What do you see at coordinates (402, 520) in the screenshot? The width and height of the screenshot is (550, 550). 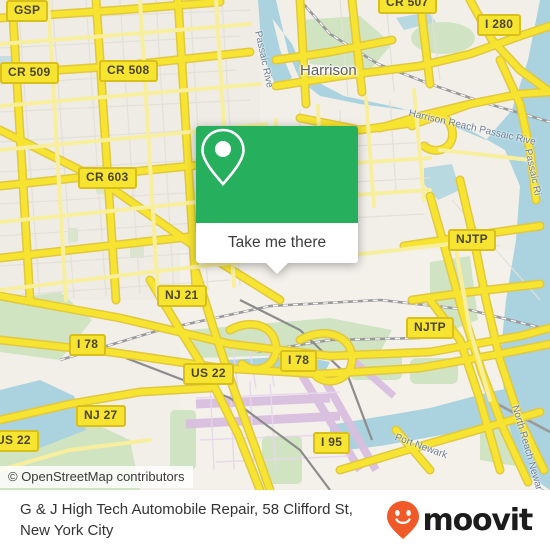 I see `moovit-smiley-pin-icon` at bounding box center [402, 520].